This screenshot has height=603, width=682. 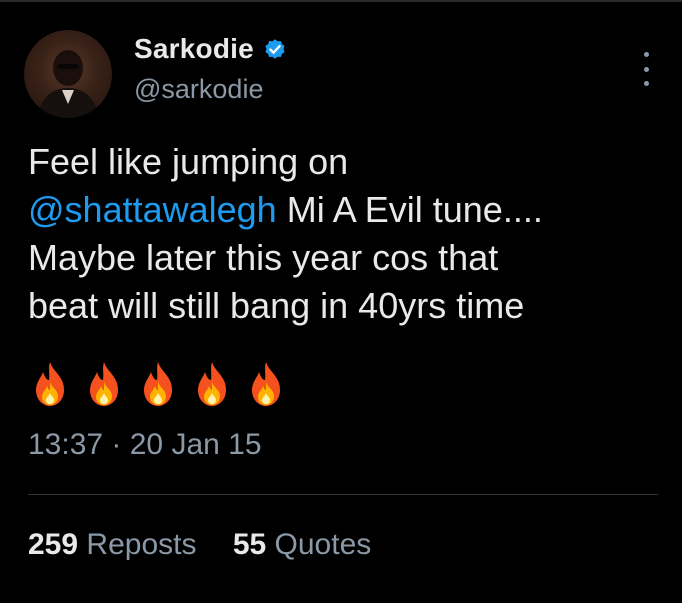 I want to click on quotes-stat: 55 Quotes, so click(x=302, y=545).